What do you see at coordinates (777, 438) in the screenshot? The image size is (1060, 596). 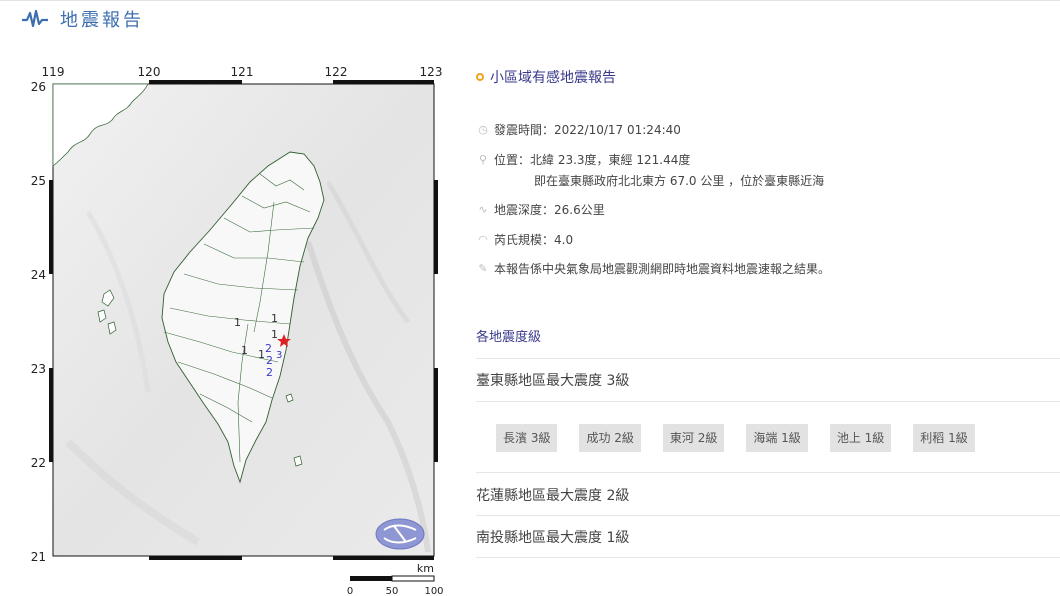 I see `station-chip: 海端 1級` at bounding box center [777, 438].